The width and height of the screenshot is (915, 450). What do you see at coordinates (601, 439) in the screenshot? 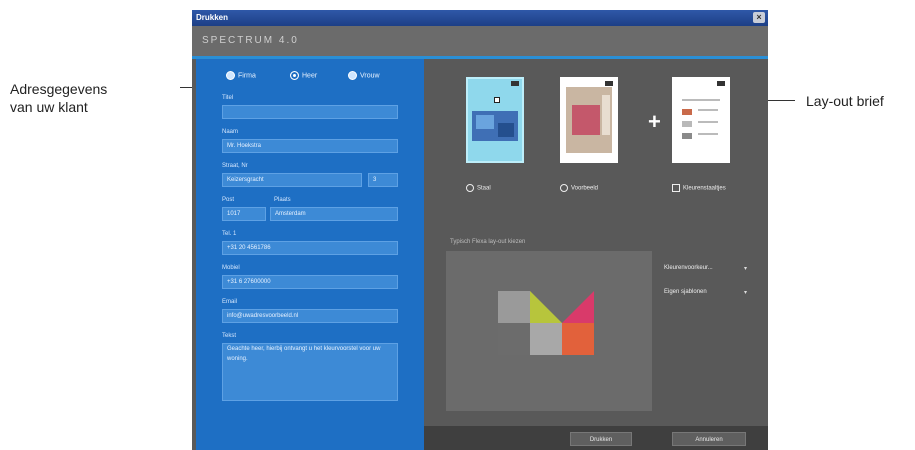
I see `print-button: Drukken` at bounding box center [601, 439].